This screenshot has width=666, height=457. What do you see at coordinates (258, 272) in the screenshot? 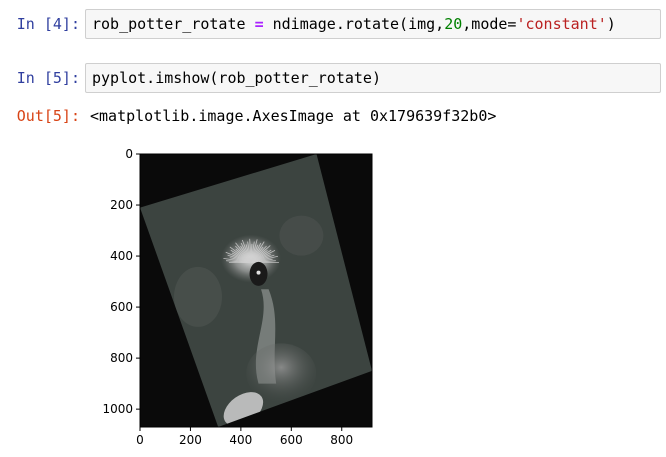
I see `bird-eye` at bounding box center [258, 272].